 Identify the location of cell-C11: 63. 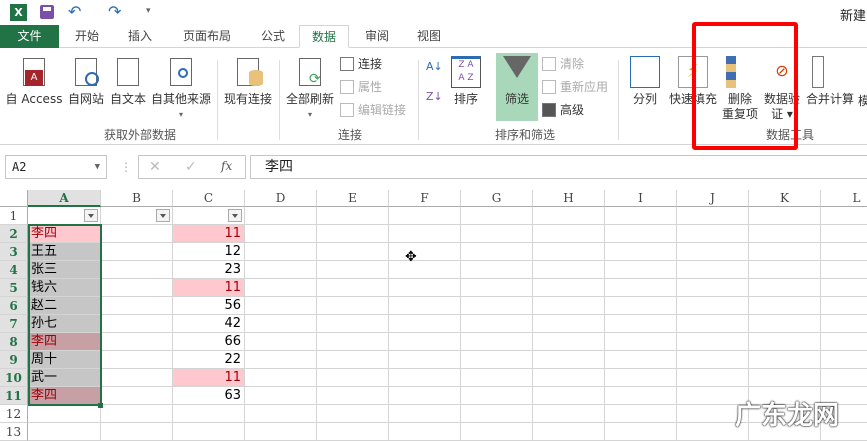
(209, 396).